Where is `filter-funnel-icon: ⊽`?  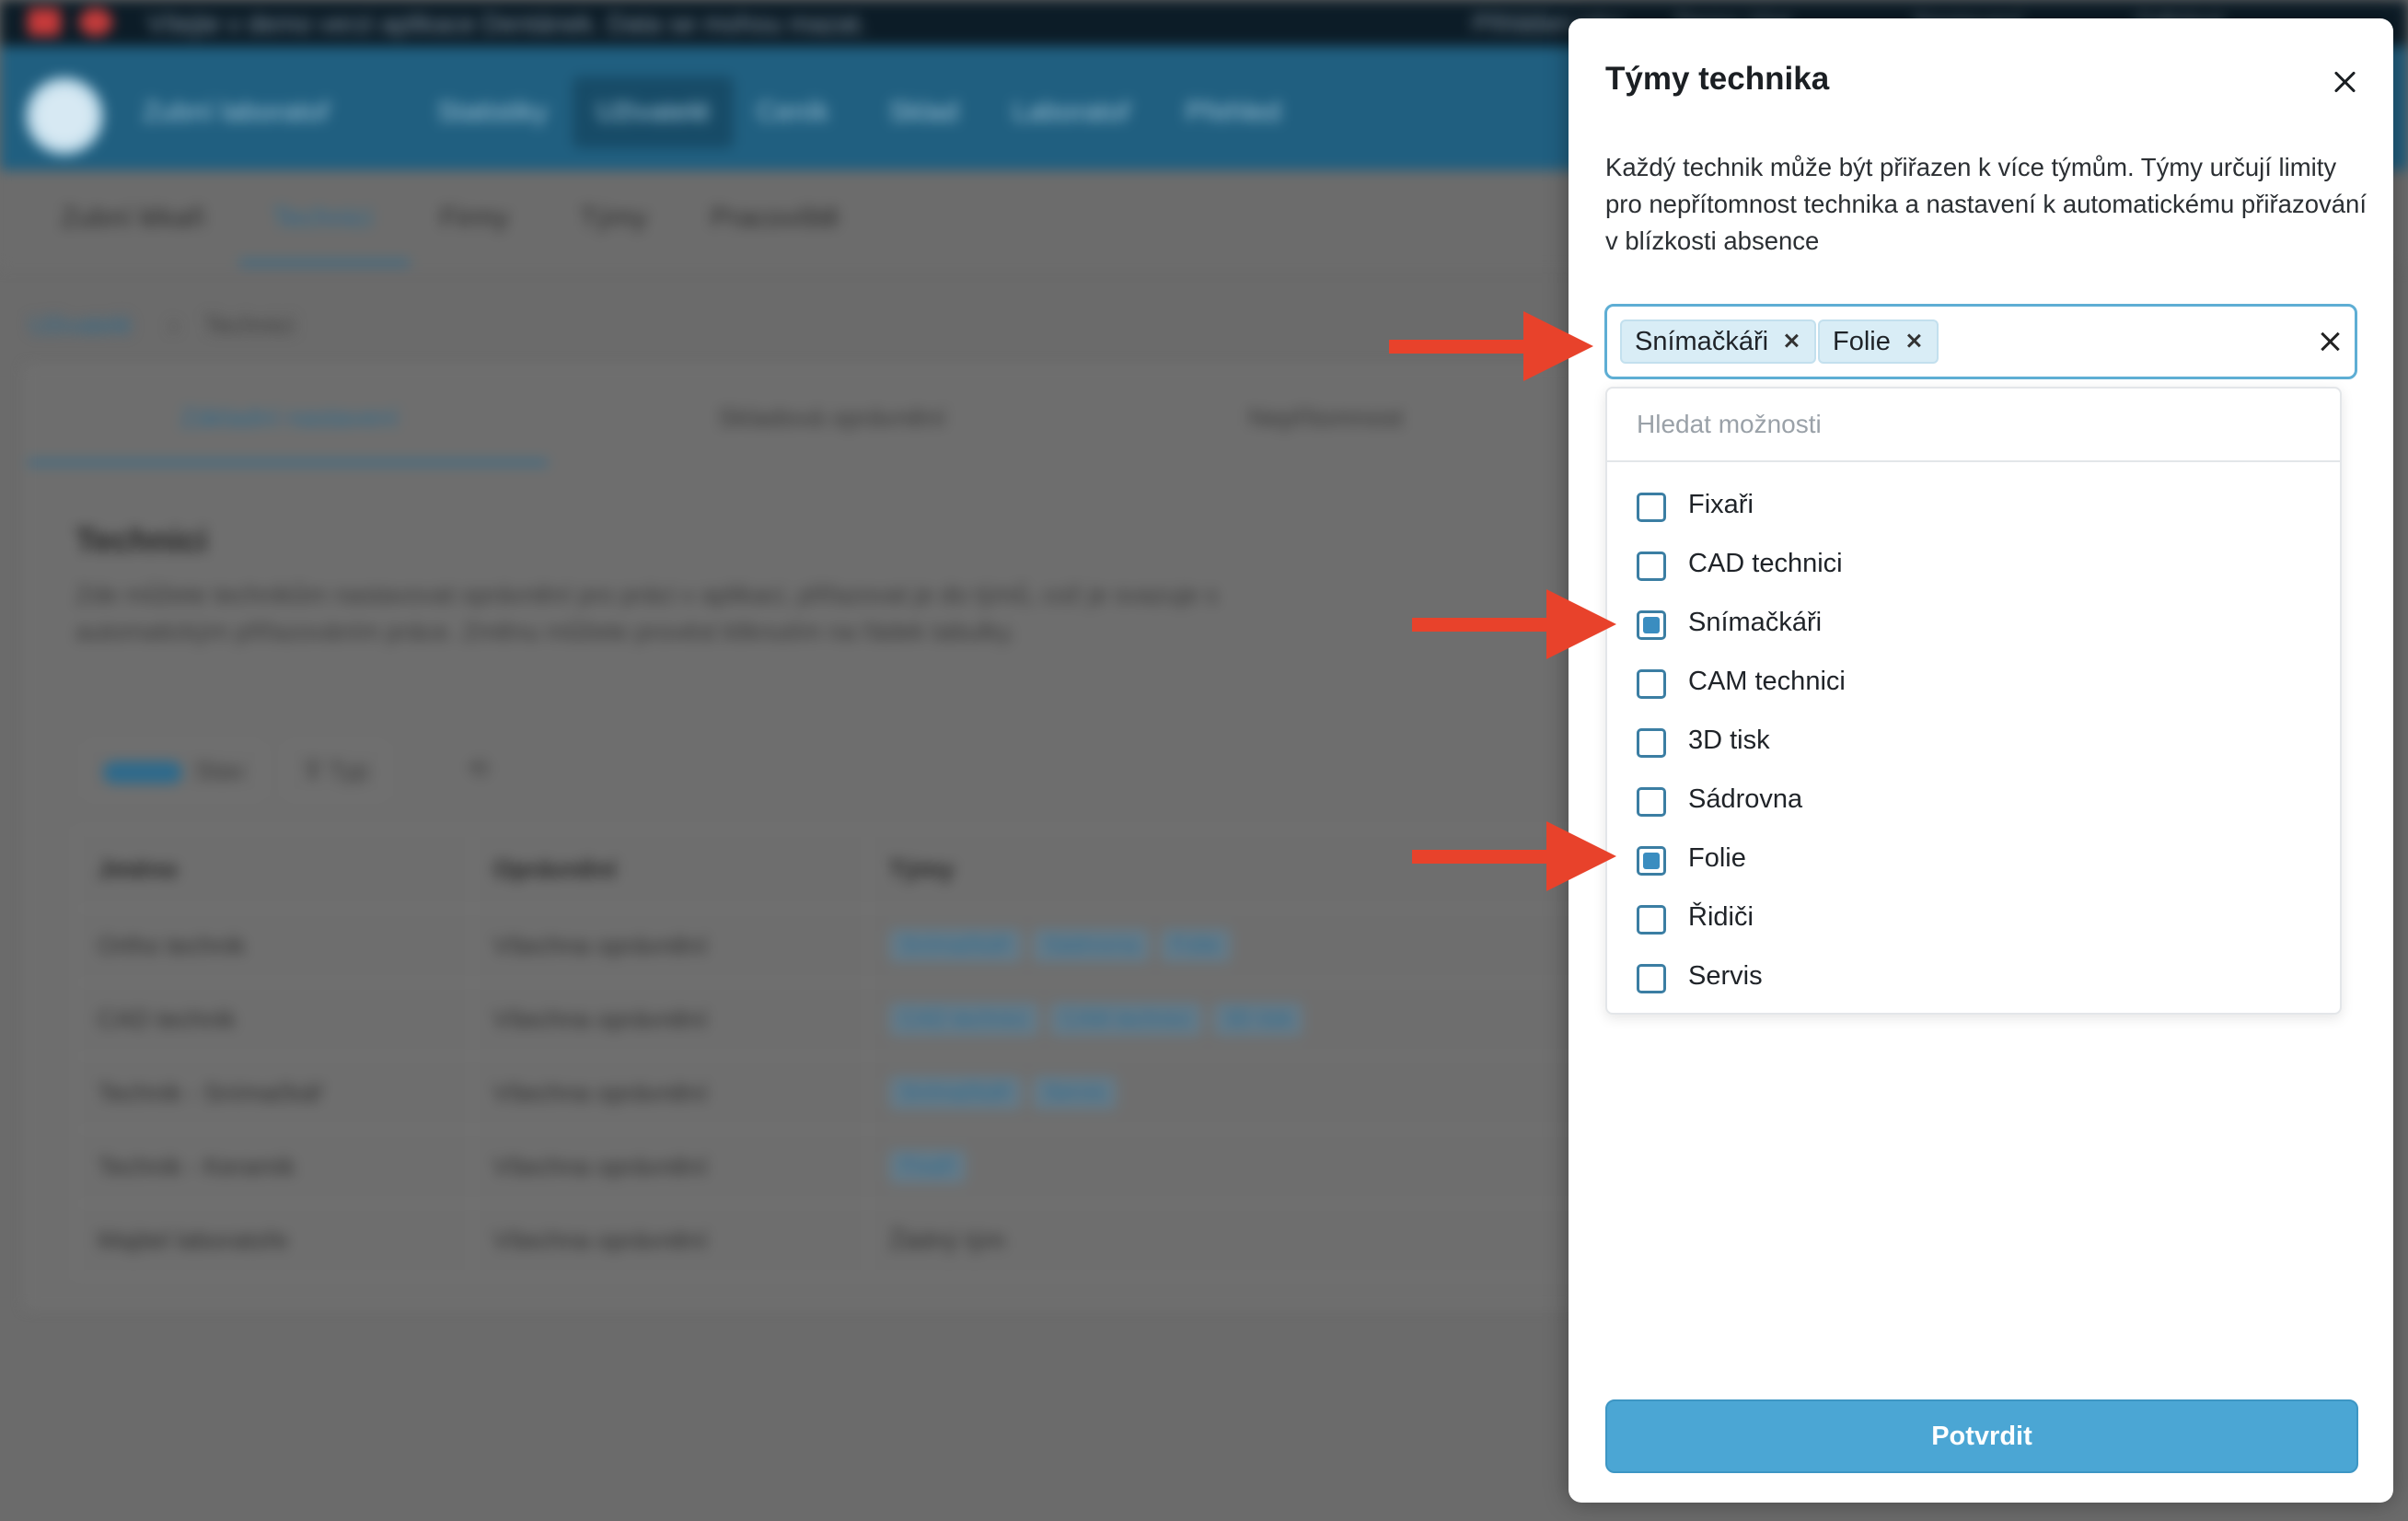 filter-funnel-icon: ⊽ is located at coordinates (316, 770).